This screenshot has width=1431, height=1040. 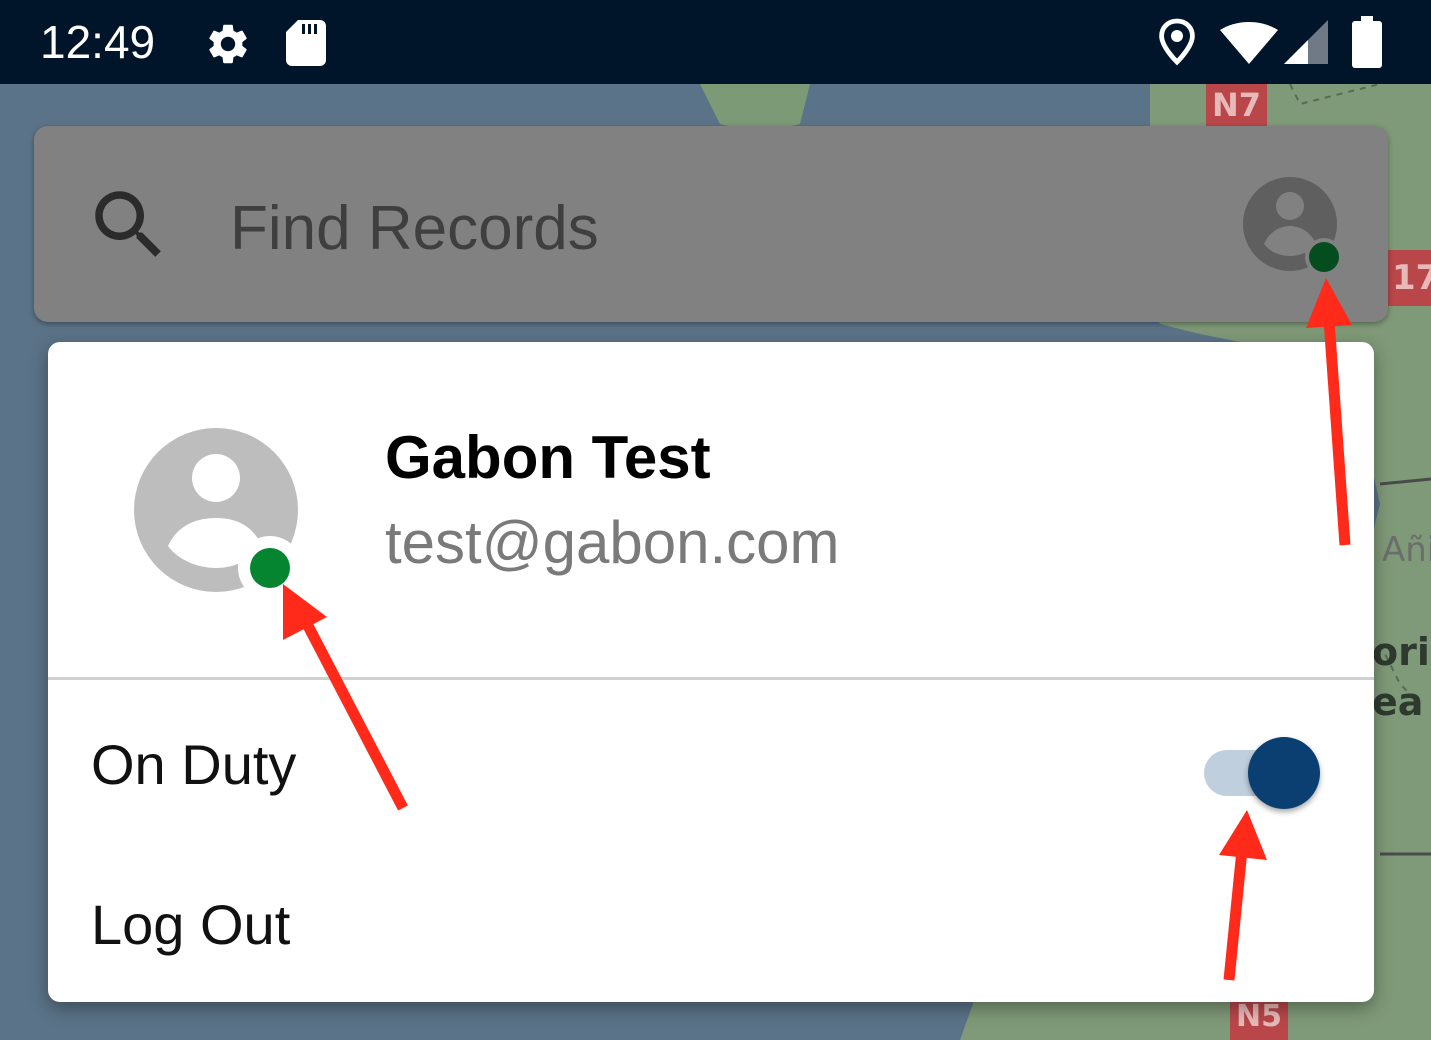 I want to click on menu-item-log-out: Log Out, so click(x=711, y=922).